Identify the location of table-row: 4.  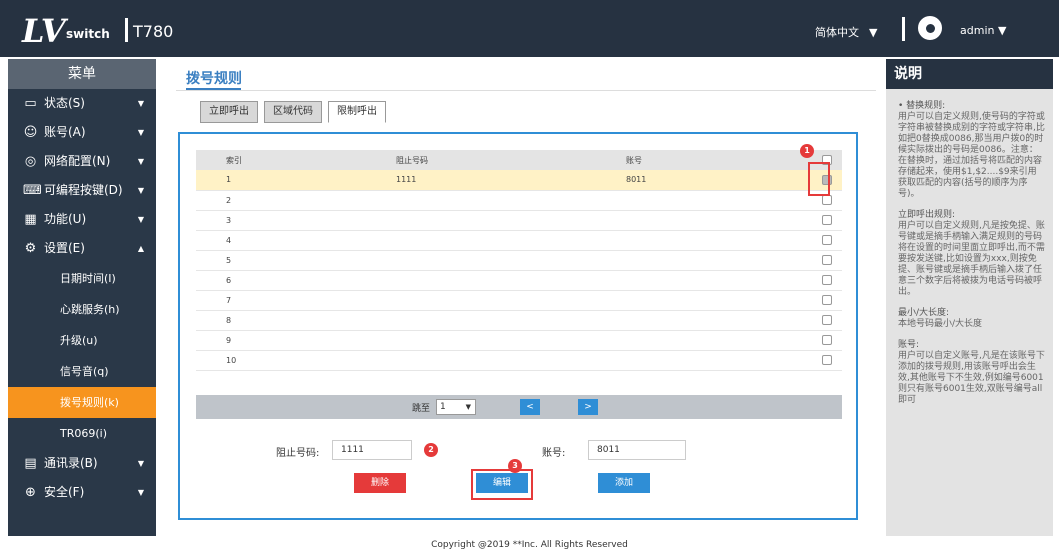
(519, 240).